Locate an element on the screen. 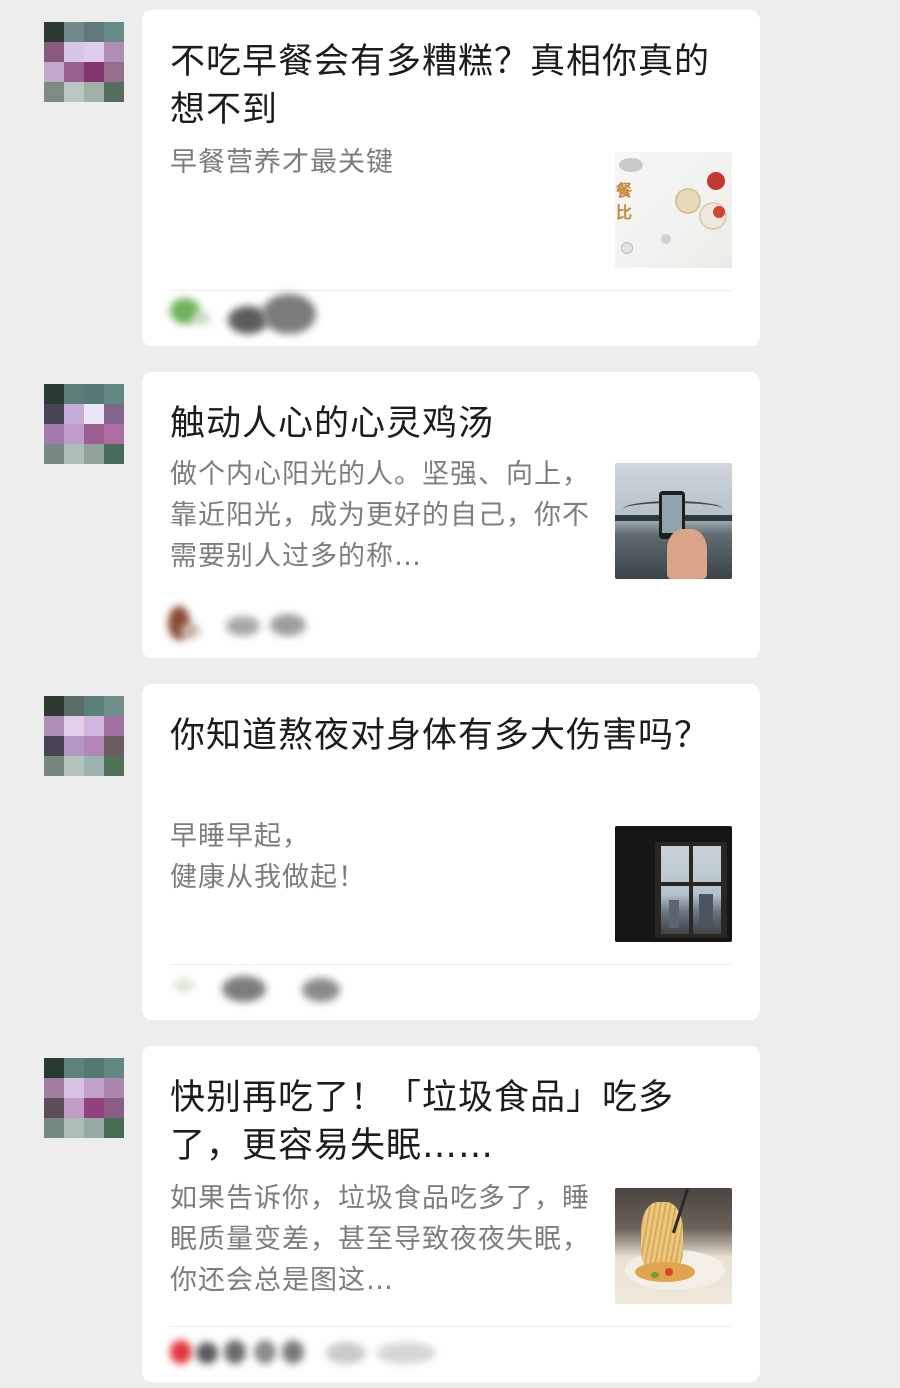 The width and height of the screenshot is (900, 1388). article-title: 你知道熬夜对身体有多大伤害吗？ is located at coordinates (450, 736).